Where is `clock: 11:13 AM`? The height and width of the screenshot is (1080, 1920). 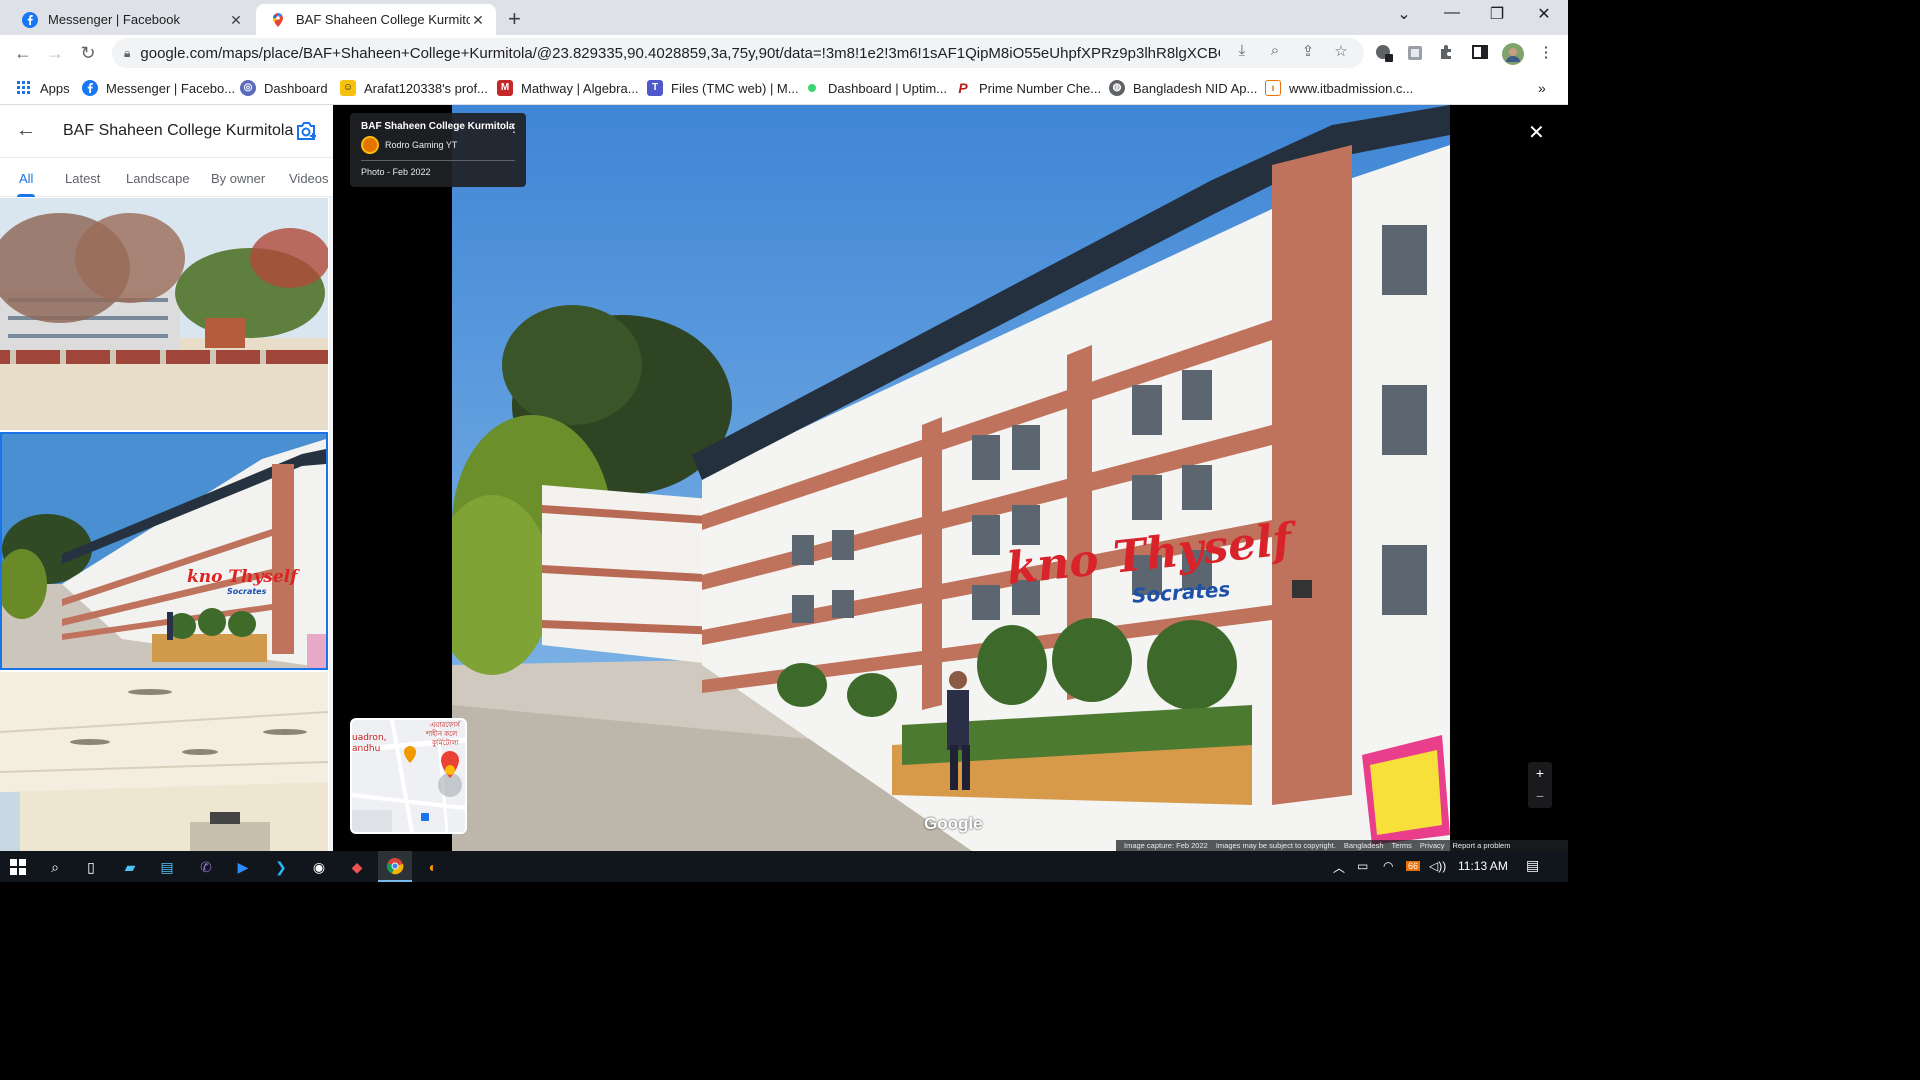
clock: 11:13 AM is located at coordinates (1483, 866).